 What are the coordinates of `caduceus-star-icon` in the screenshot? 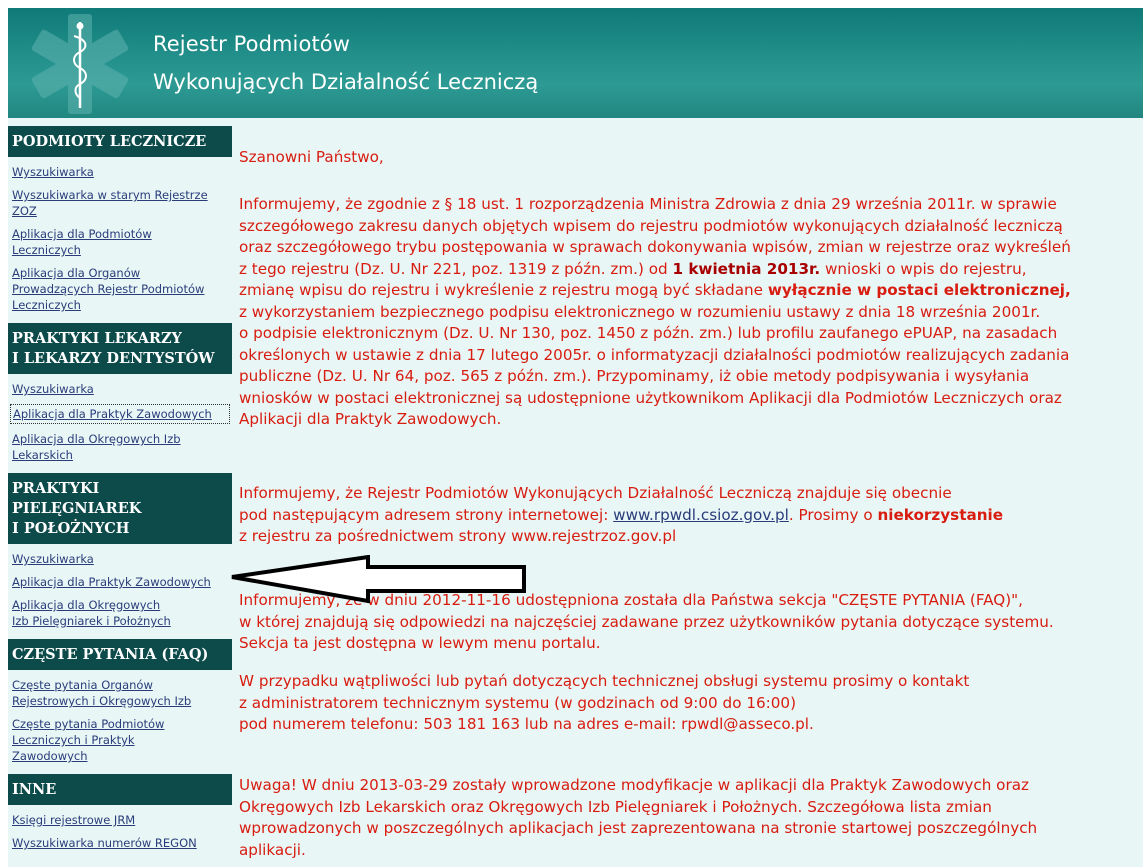 It's located at (80, 64).